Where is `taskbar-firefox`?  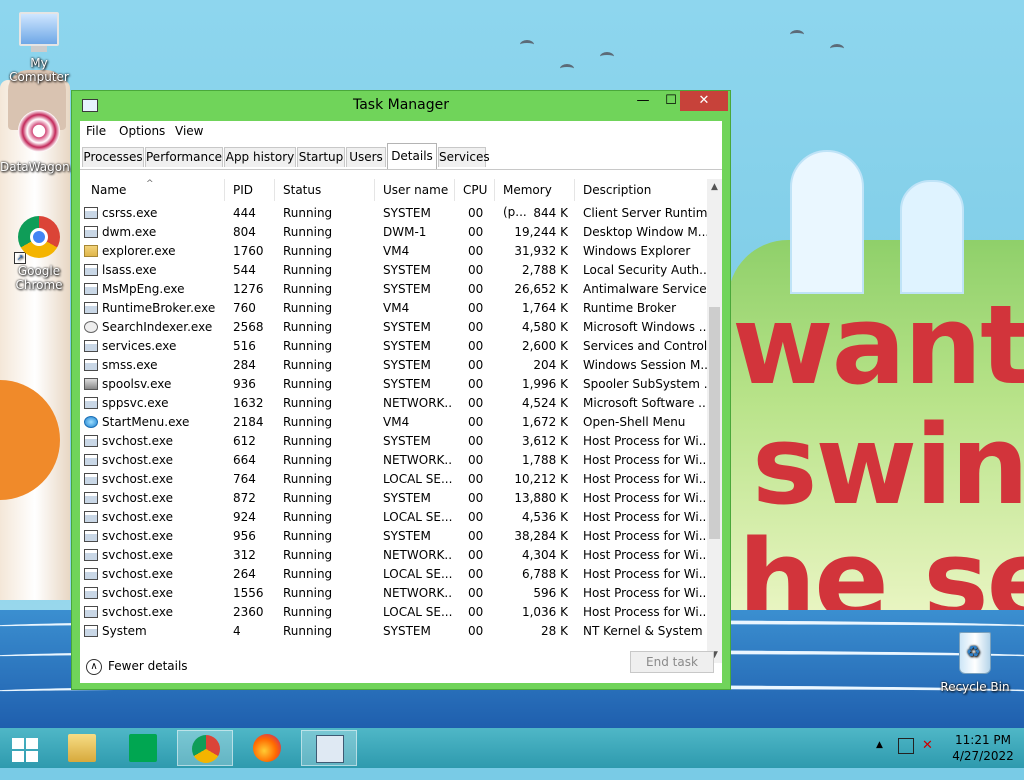
taskbar-firefox is located at coordinates (267, 748).